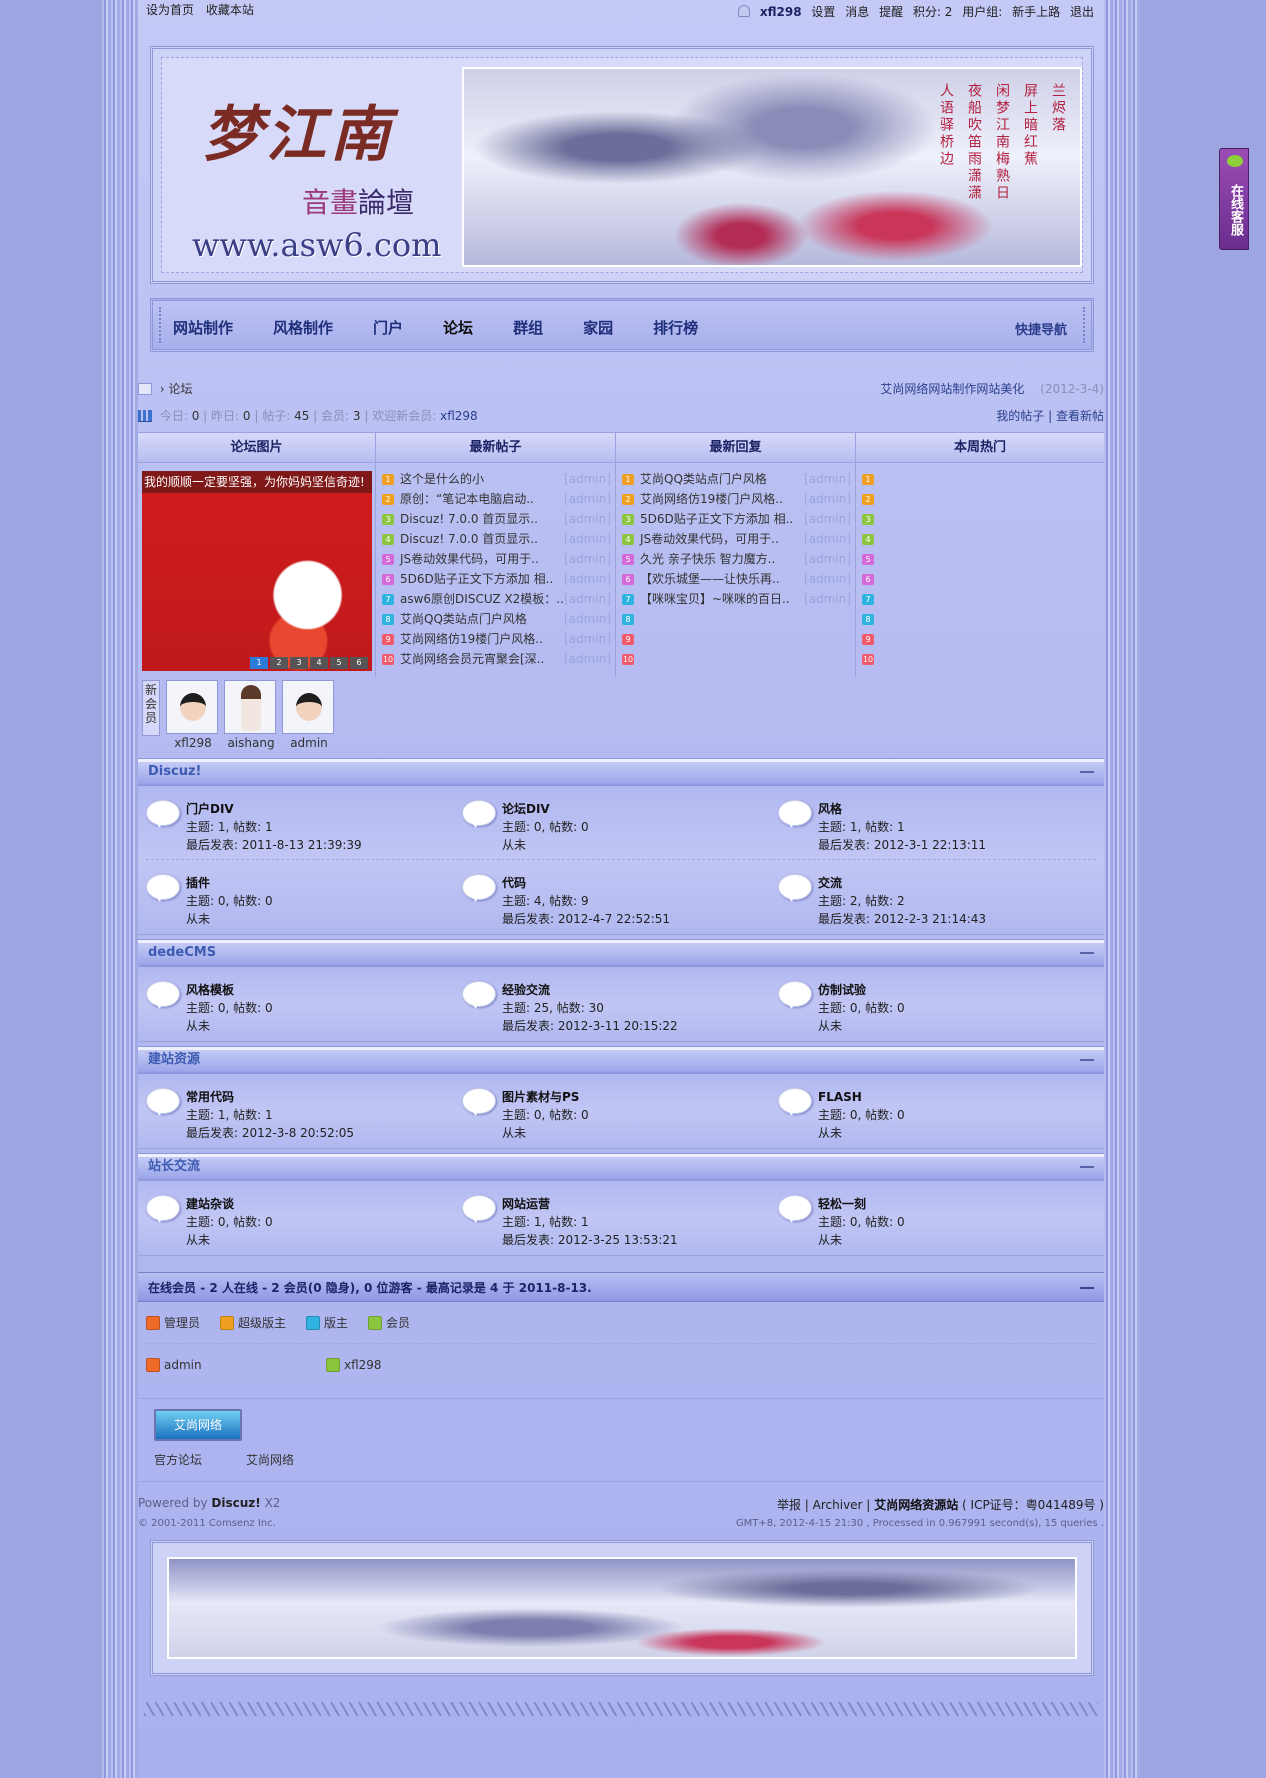 The width and height of the screenshot is (1266, 1778). What do you see at coordinates (823, 1505) in the screenshot?
I see `report-archiver-links: 举报 | Archiver |` at bounding box center [823, 1505].